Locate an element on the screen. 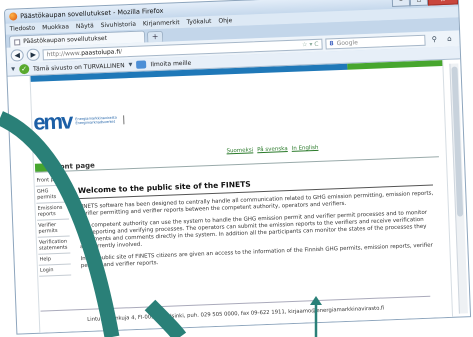 Image resolution: width=473 pixels, height=337 pixels. addon-safe-text: Tämä sivusto on TURVALLINEN is located at coordinates (78, 67).